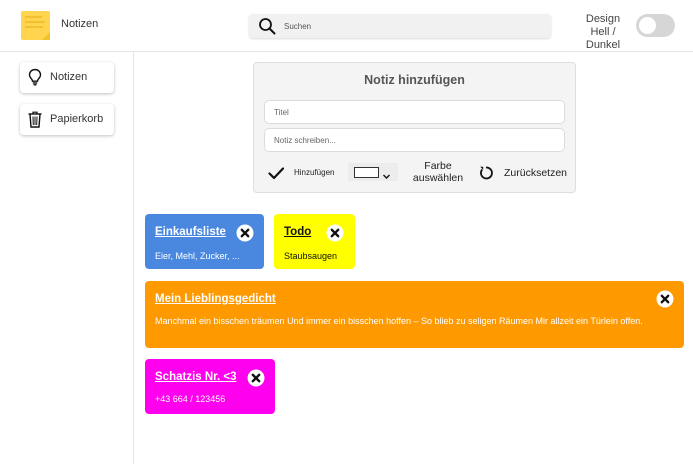 The image size is (693, 464). Describe the element at coordinates (311, 256) in the screenshot. I see `note-body: Staubsaugen` at that location.